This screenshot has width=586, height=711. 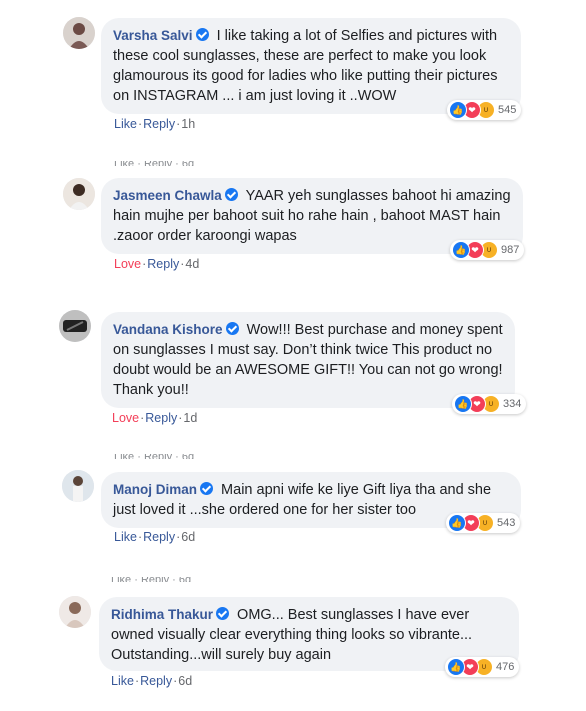 What do you see at coordinates (168, 329) in the screenshot?
I see `commenter-name: Vandana Kishore` at bounding box center [168, 329].